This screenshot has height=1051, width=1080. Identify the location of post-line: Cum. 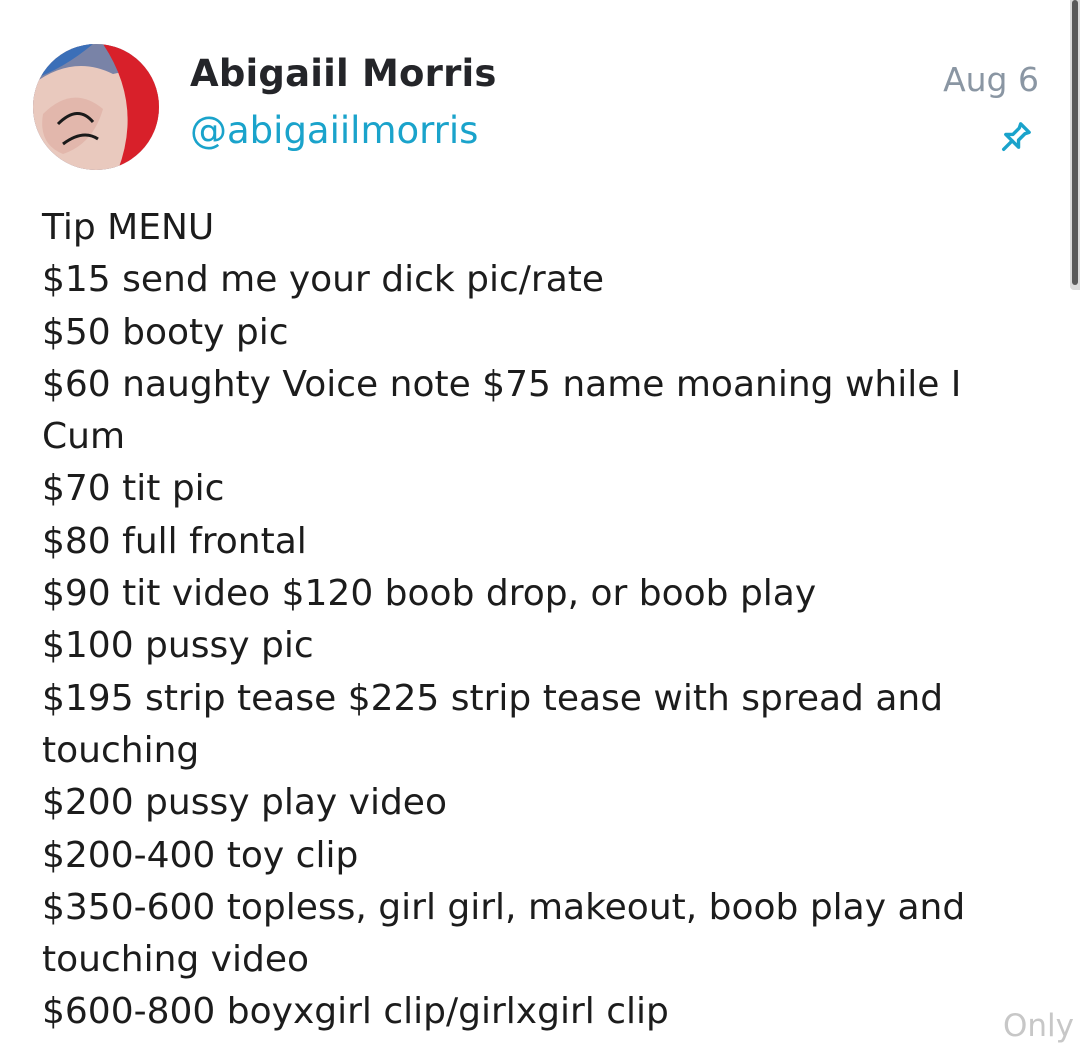
(84, 437).